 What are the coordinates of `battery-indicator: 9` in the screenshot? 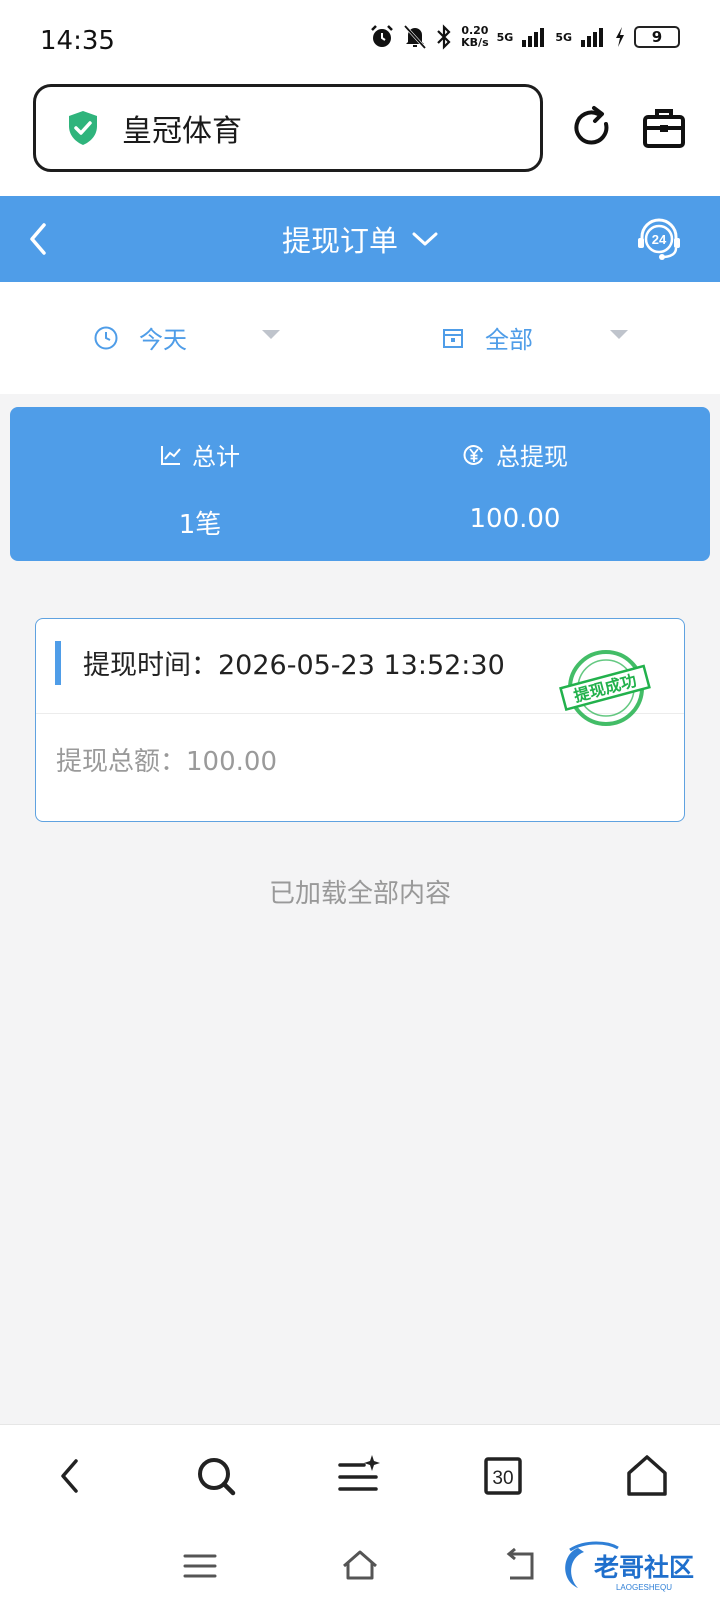 It's located at (657, 37).